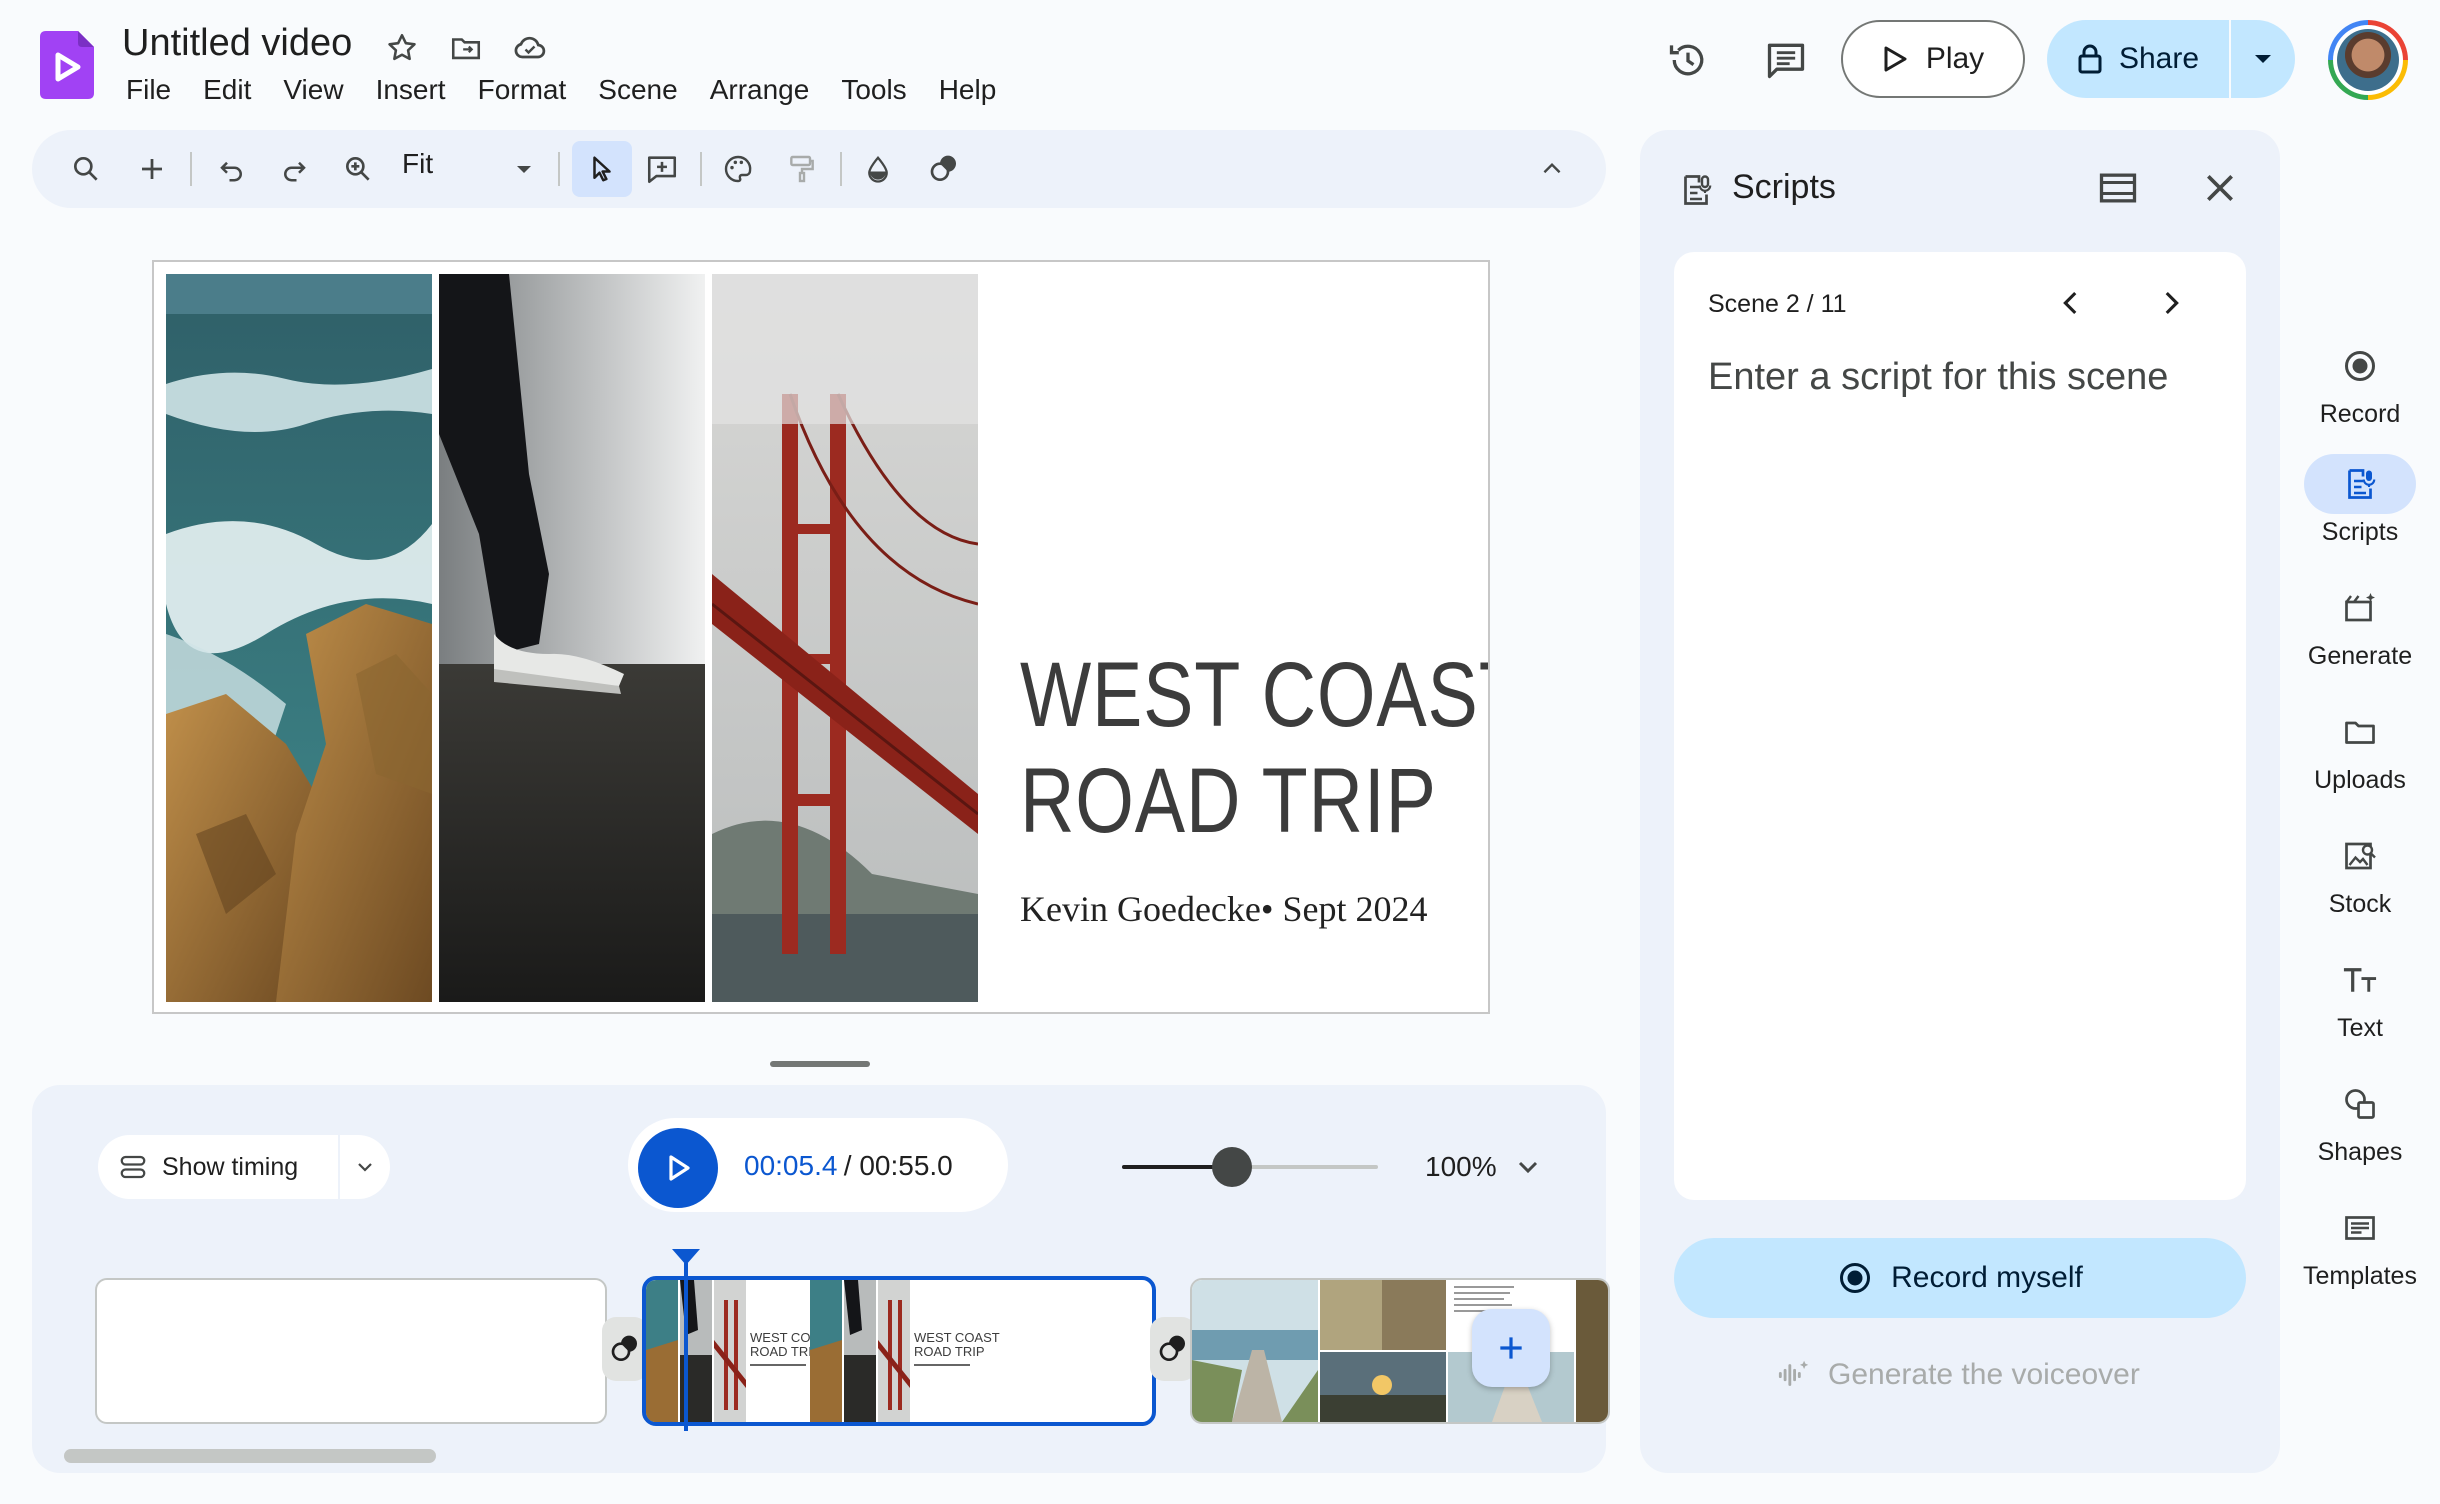  I want to click on rail-templates: Templates, so click(2360, 1244).